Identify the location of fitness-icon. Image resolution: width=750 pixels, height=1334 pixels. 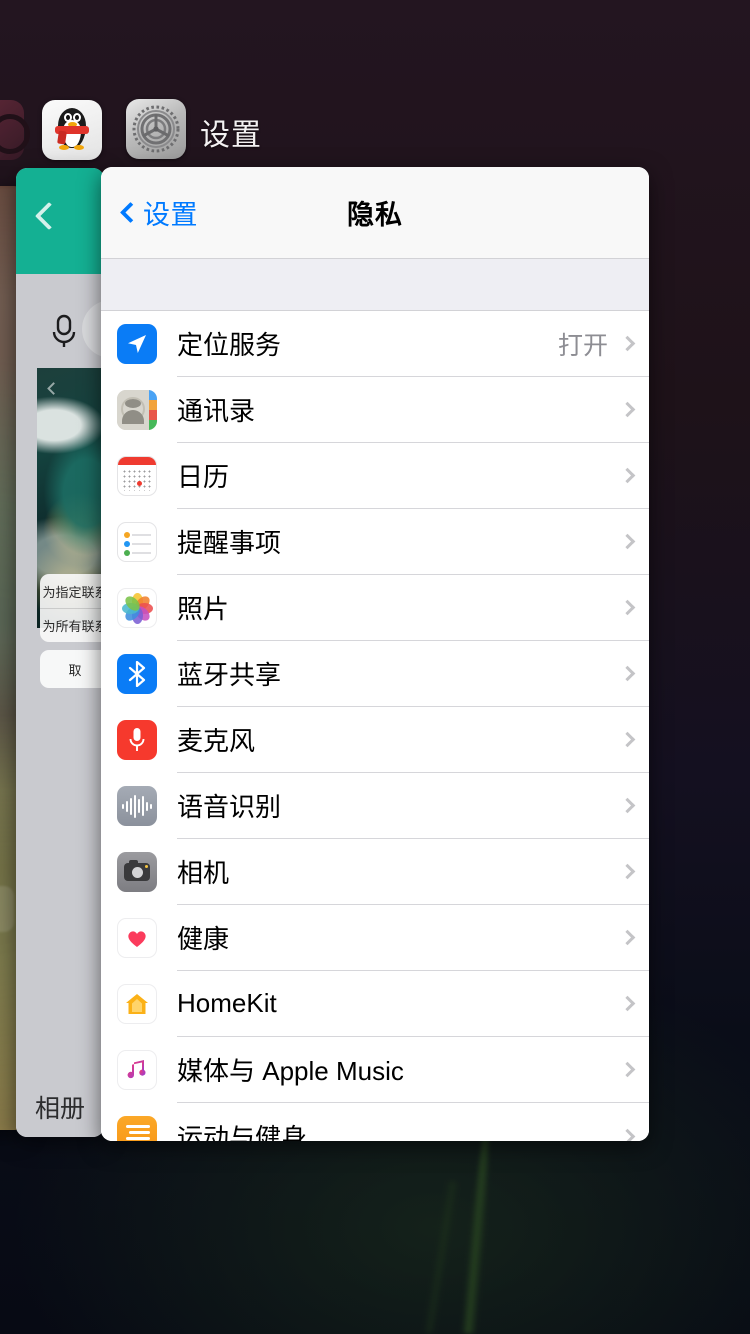
(137, 1128).